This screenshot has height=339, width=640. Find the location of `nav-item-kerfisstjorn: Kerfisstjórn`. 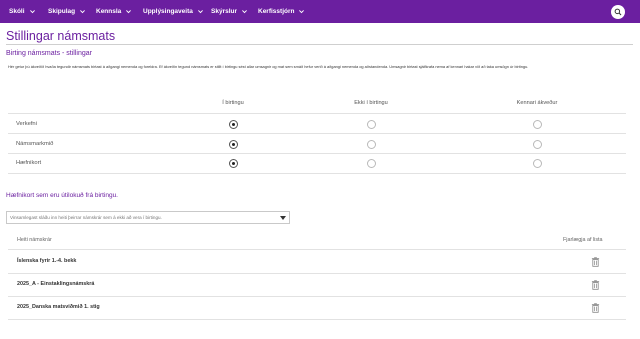

nav-item-kerfisstjorn: Kerfisstjórn is located at coordinates (281, 11).